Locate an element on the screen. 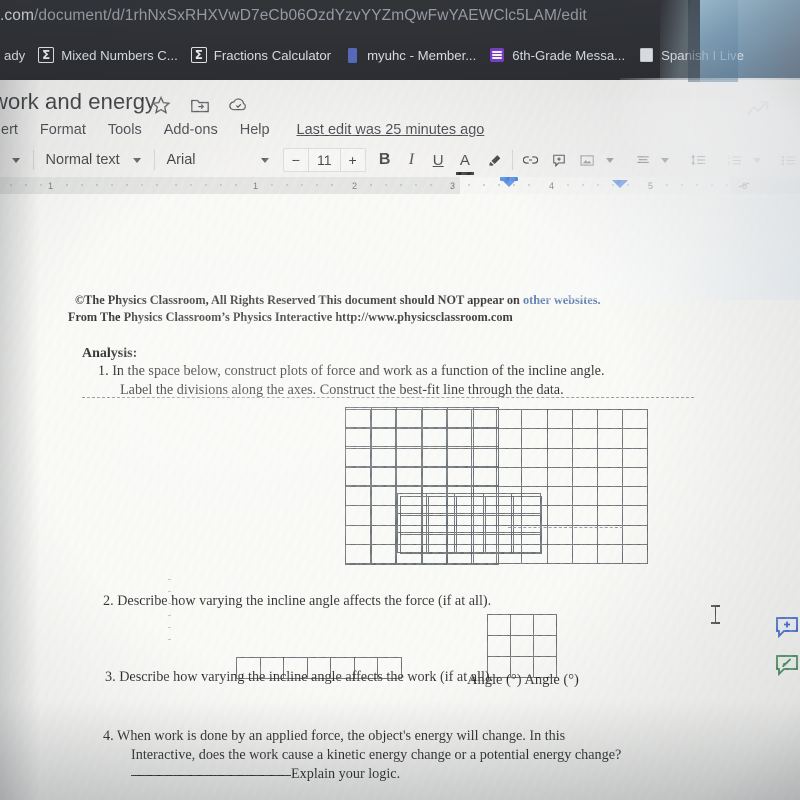 Image resolution: width=800 pixels, height=800 pixels. font-size-decrease-button: − is located at coordinates (296, 160).